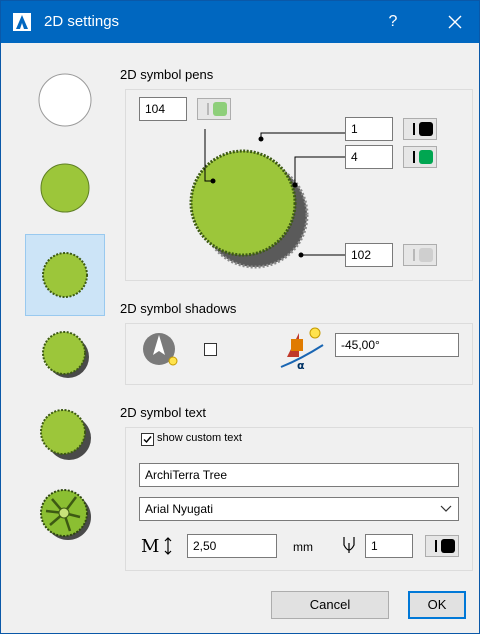  I want to click on show-custom-text-checkbox, so click(147, 439).